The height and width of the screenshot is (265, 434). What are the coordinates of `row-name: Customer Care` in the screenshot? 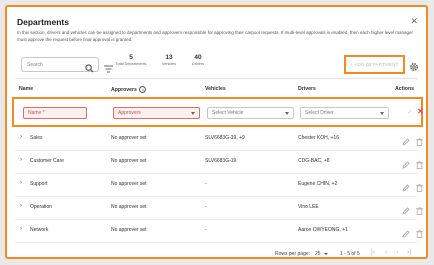 It's located at (47, 161).